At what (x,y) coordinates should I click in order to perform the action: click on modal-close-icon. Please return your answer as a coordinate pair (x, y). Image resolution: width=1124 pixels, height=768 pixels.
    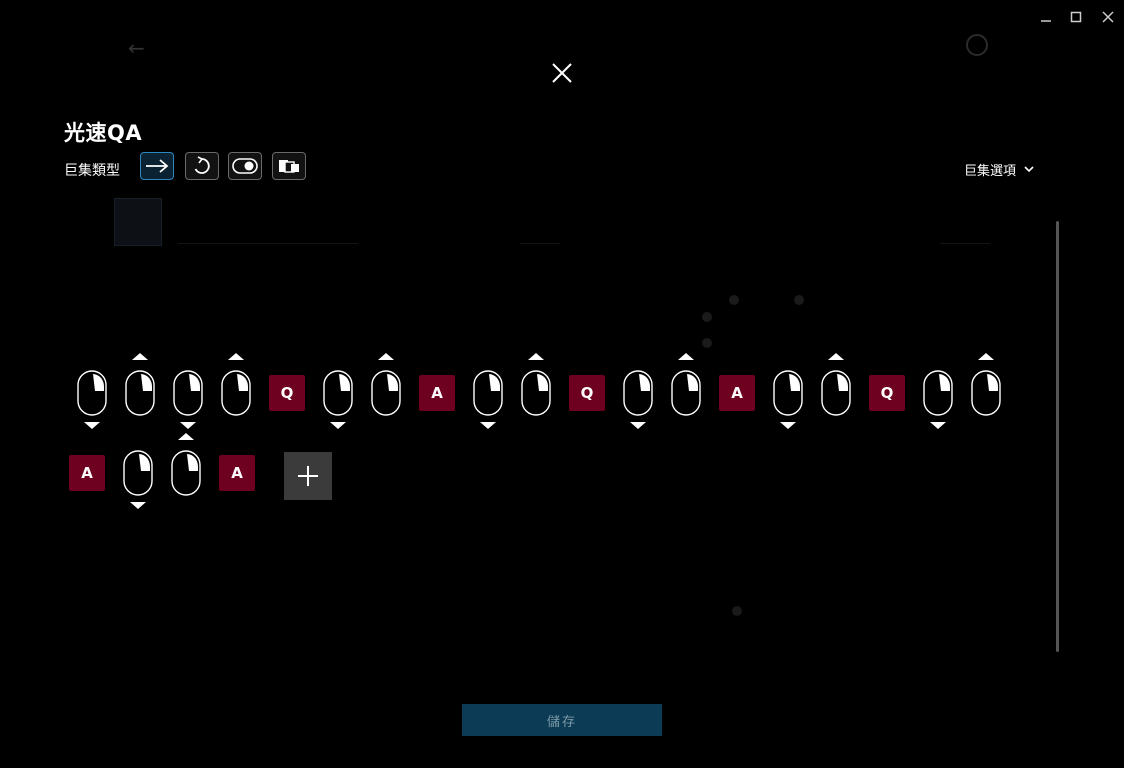
    Looking at the image, I should click on (562, 73).